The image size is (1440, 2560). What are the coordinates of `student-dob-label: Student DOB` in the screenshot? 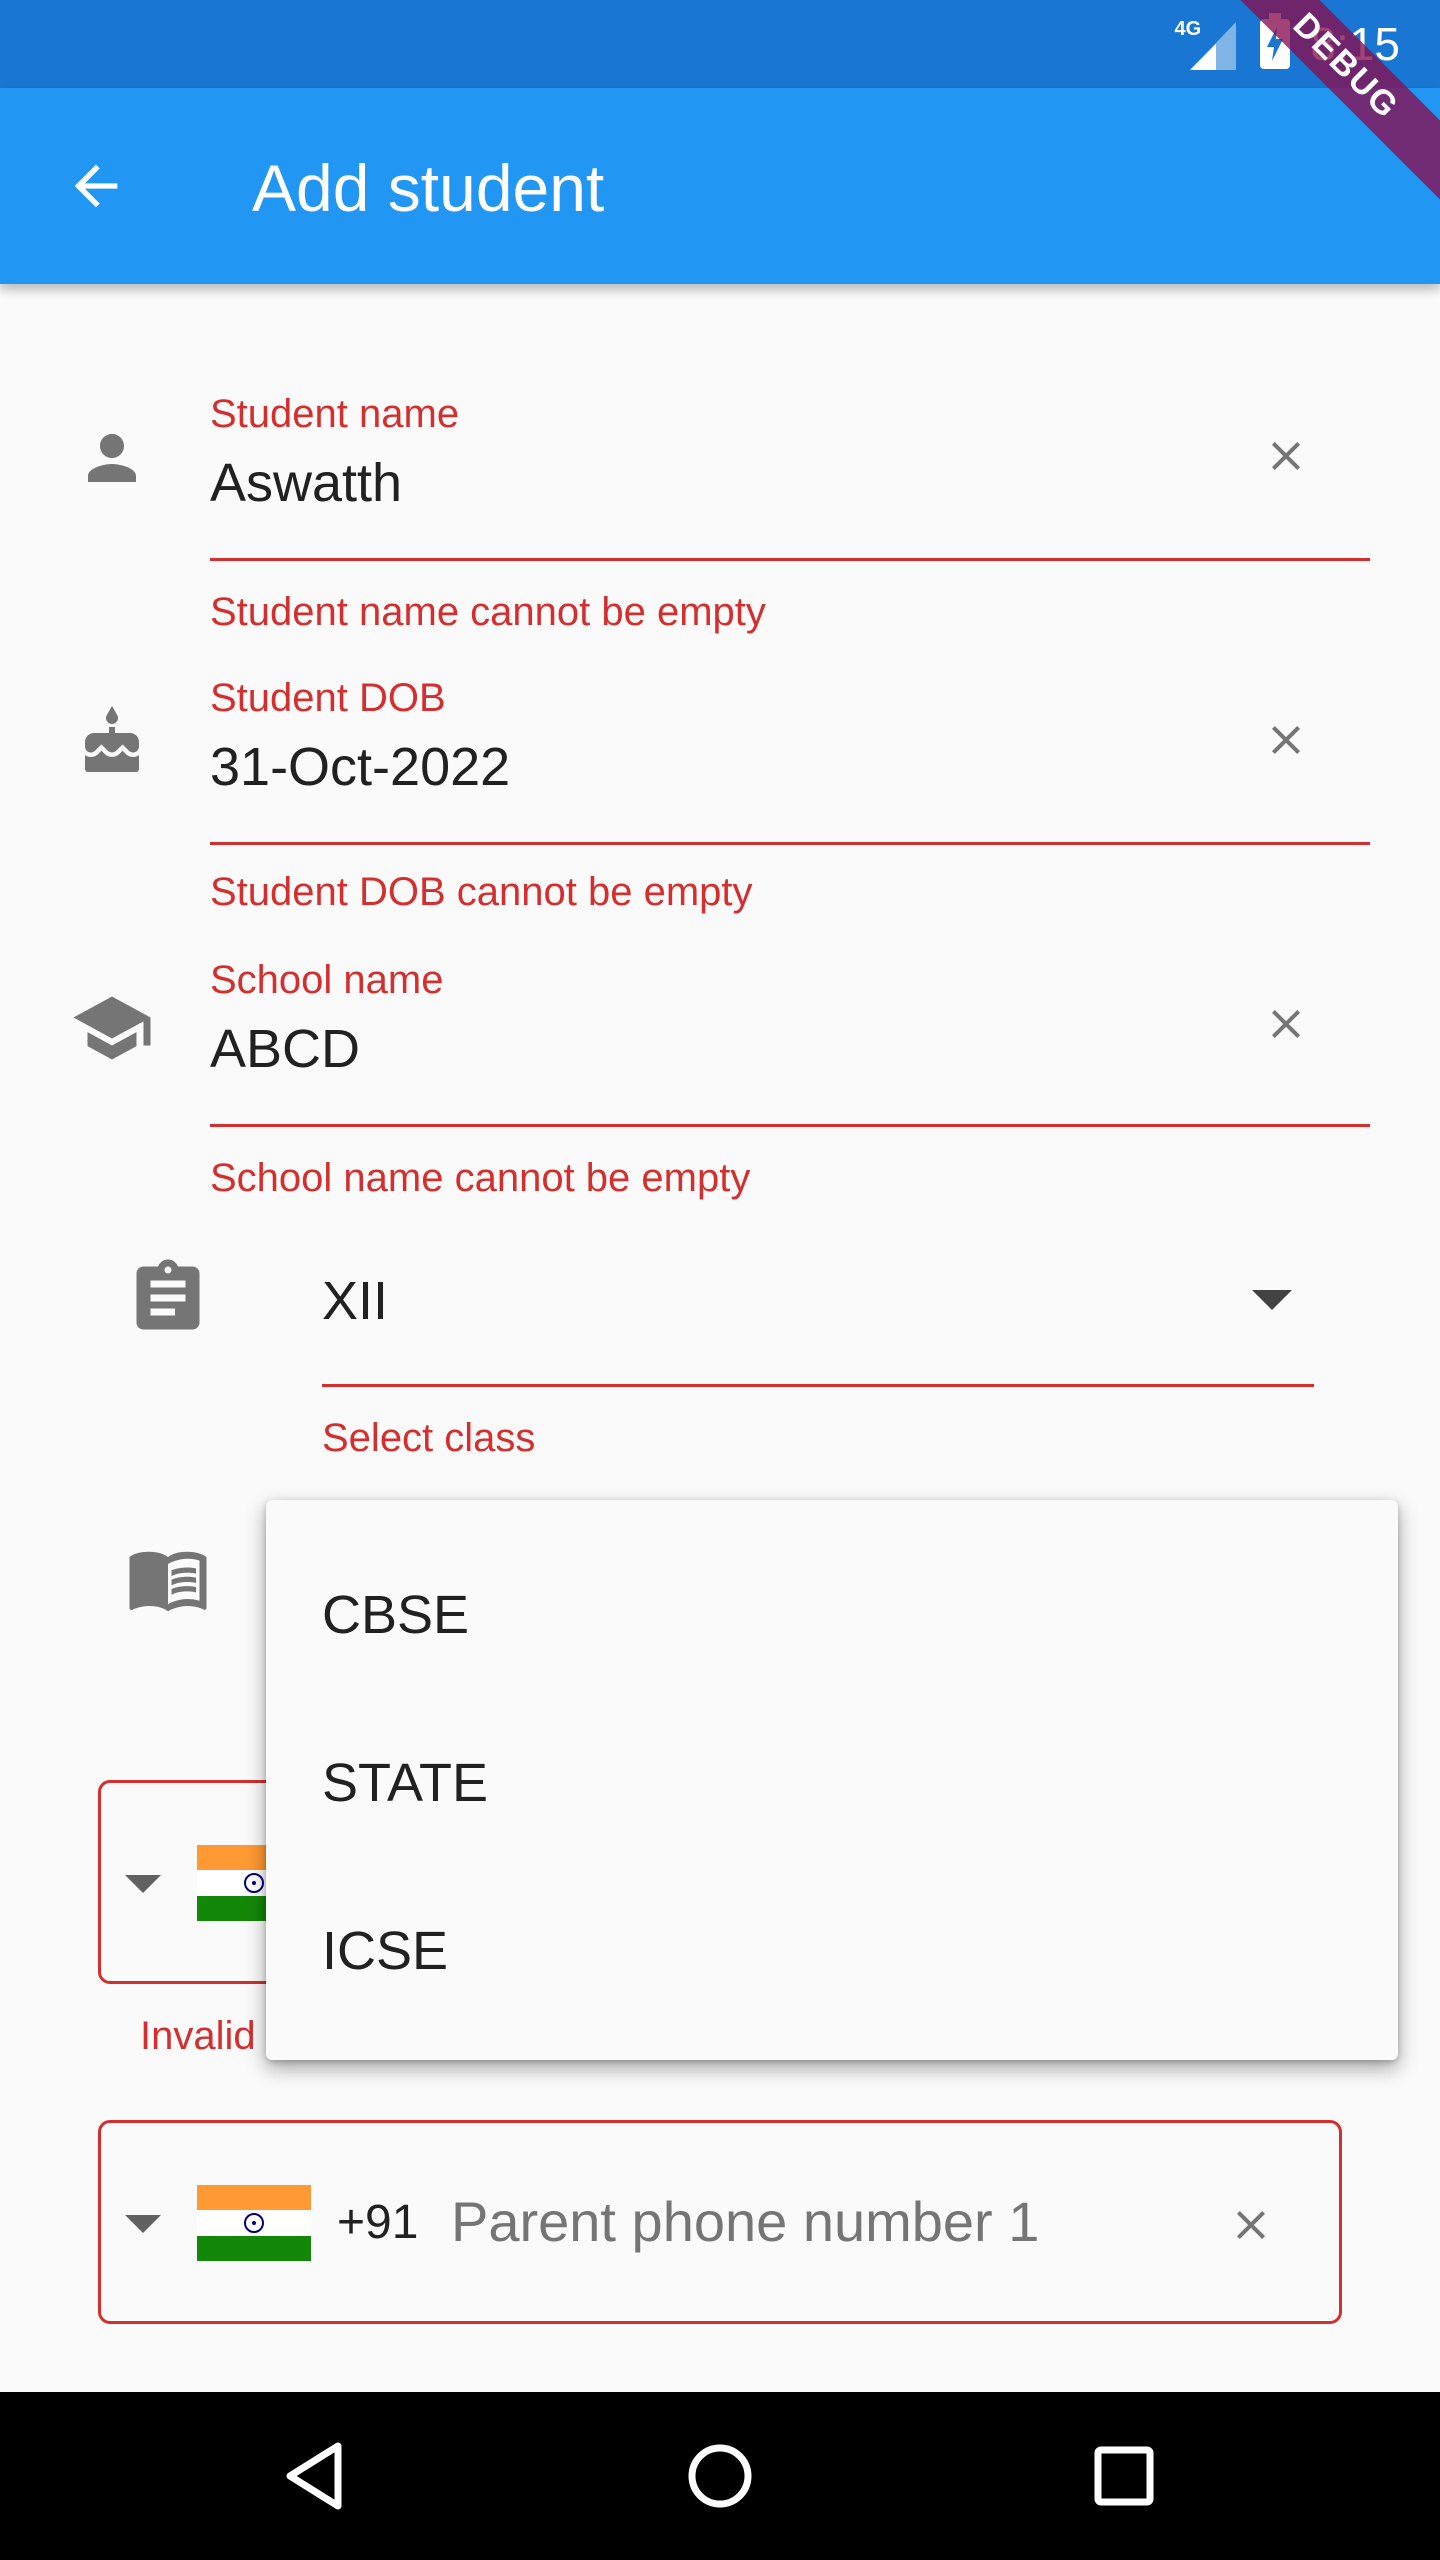 It's located at (328, 698).